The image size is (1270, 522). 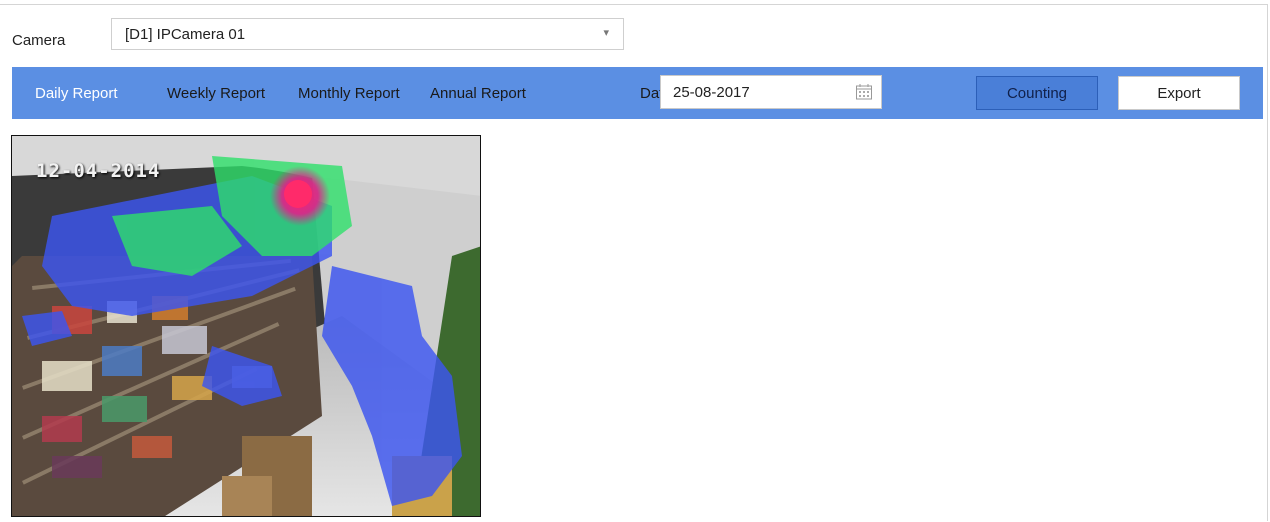 What do you see at coordinates (864, 92) in the screenshot?
I see `calendar-icon` at bounding box center [864, 92].